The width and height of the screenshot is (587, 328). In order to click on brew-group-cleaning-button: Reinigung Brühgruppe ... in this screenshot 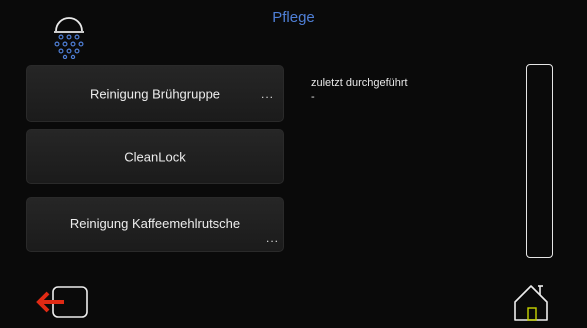, I will do `click(155, 93)`.